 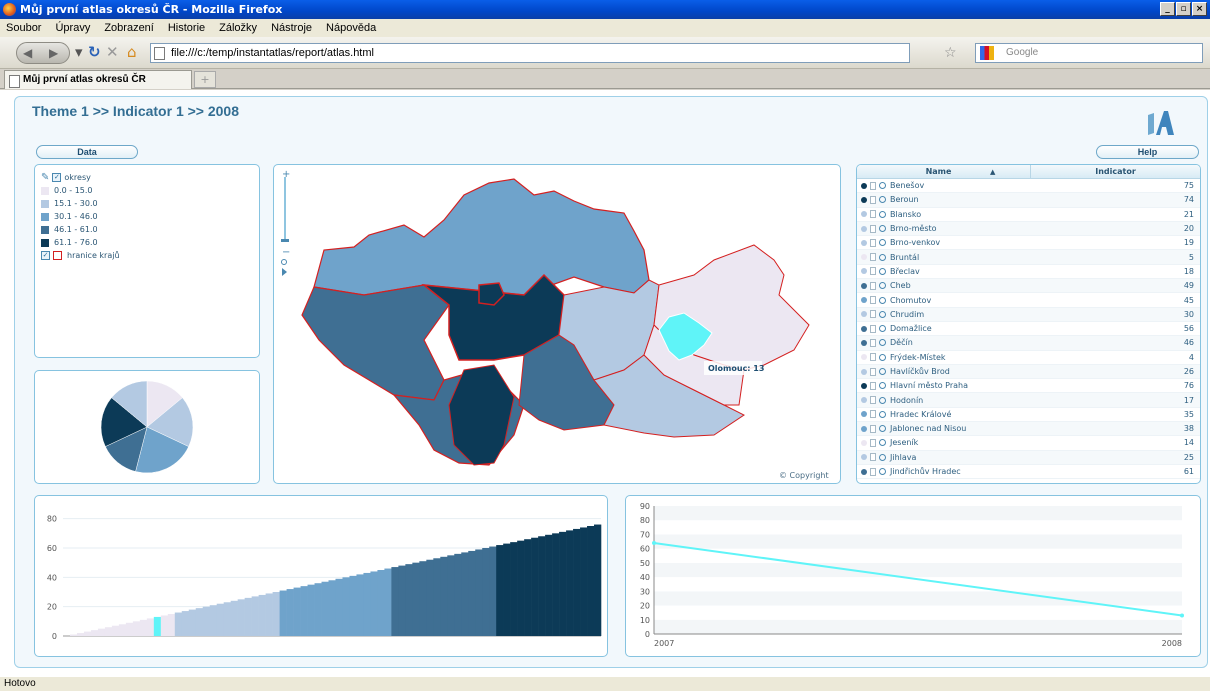 What do you see at coordinates (1147, 152) in the screenshot?
I see `help-button: Help` at bounding box center [1147, 152].